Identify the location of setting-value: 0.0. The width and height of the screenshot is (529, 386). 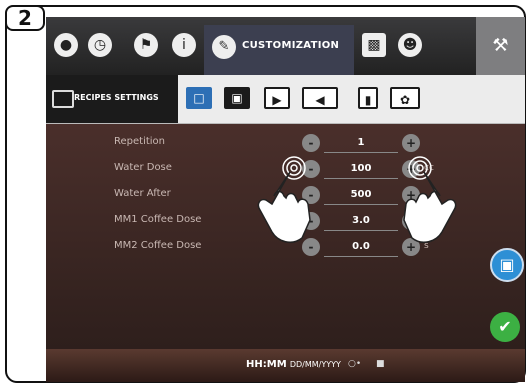
(361, 247).